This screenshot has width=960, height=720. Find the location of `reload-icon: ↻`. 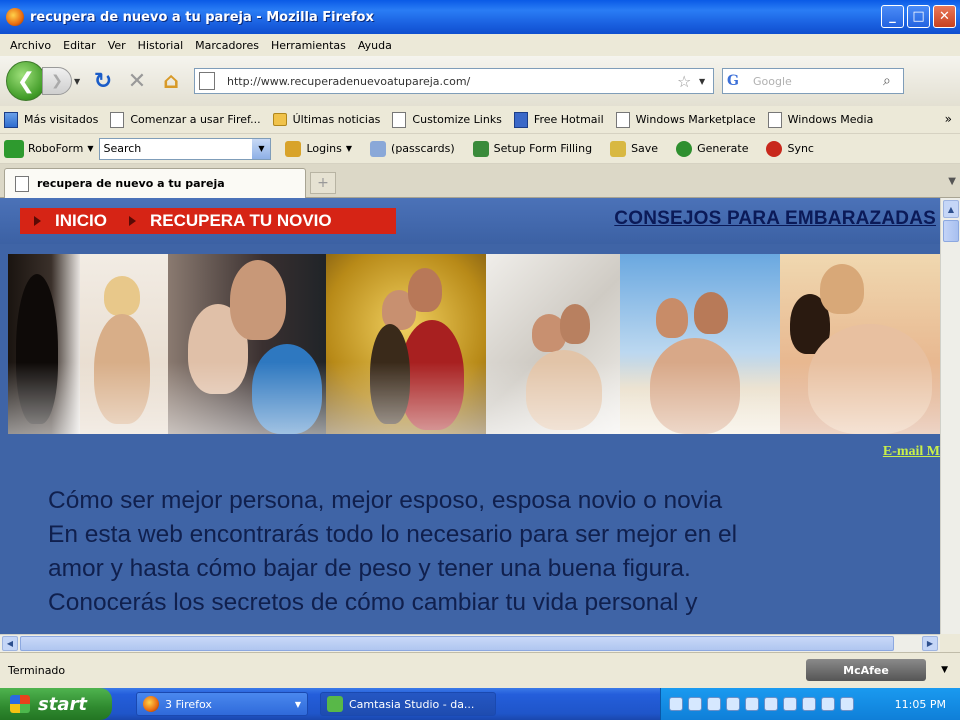

reload-icon: ↻ is located at coordinates (103, 81).